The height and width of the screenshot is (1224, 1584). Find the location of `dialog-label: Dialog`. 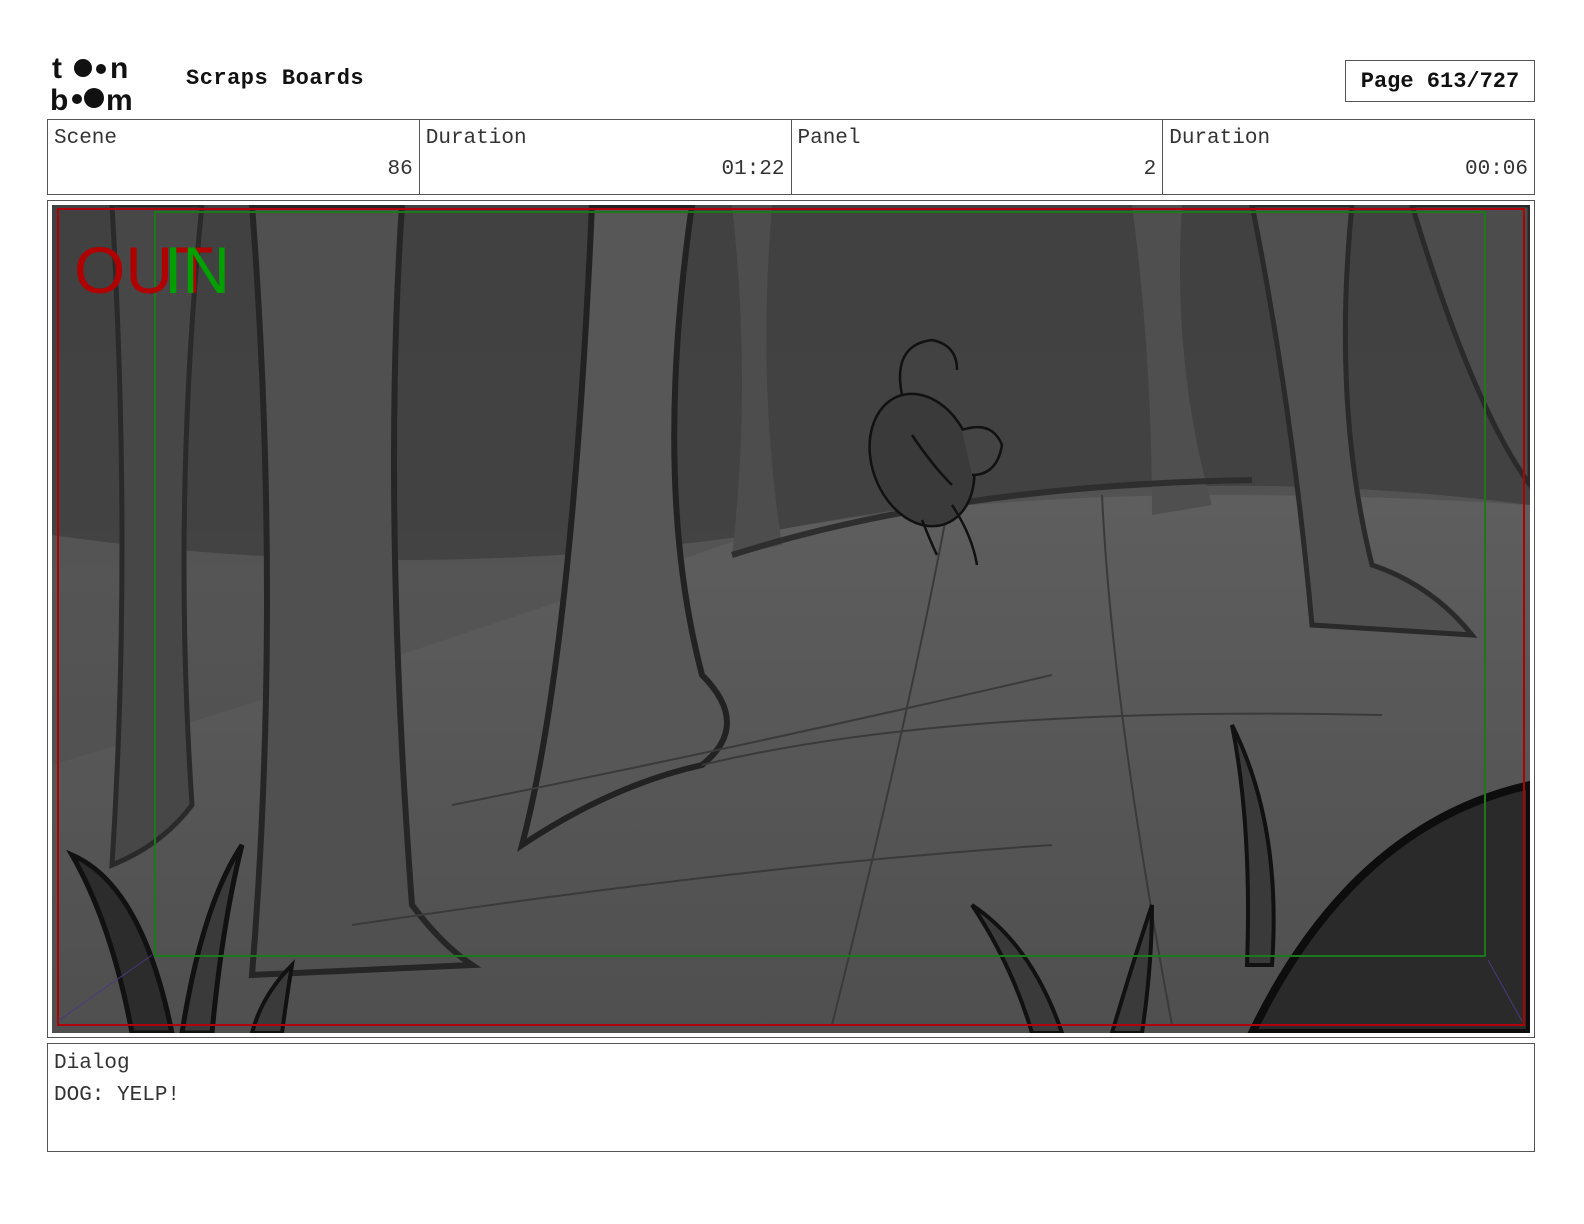

dialog-label: Dialog is located at coordinates (92, 1063).